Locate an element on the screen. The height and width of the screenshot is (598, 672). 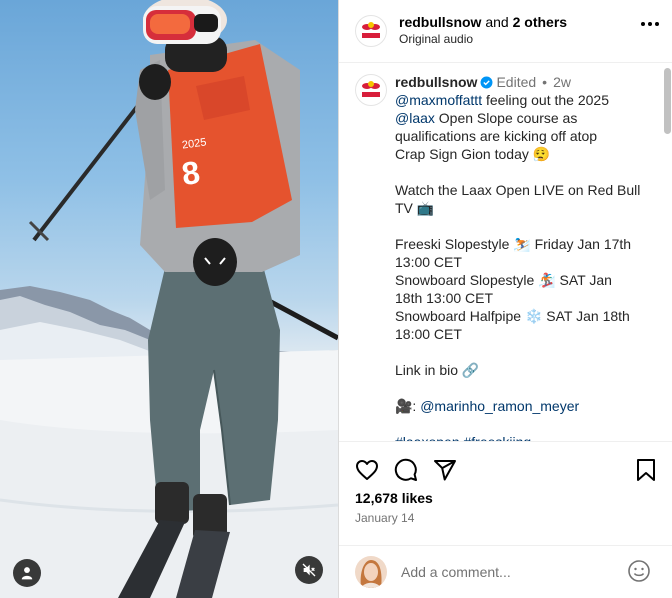
caption-author-avatar is located at coordinates (371, 90).